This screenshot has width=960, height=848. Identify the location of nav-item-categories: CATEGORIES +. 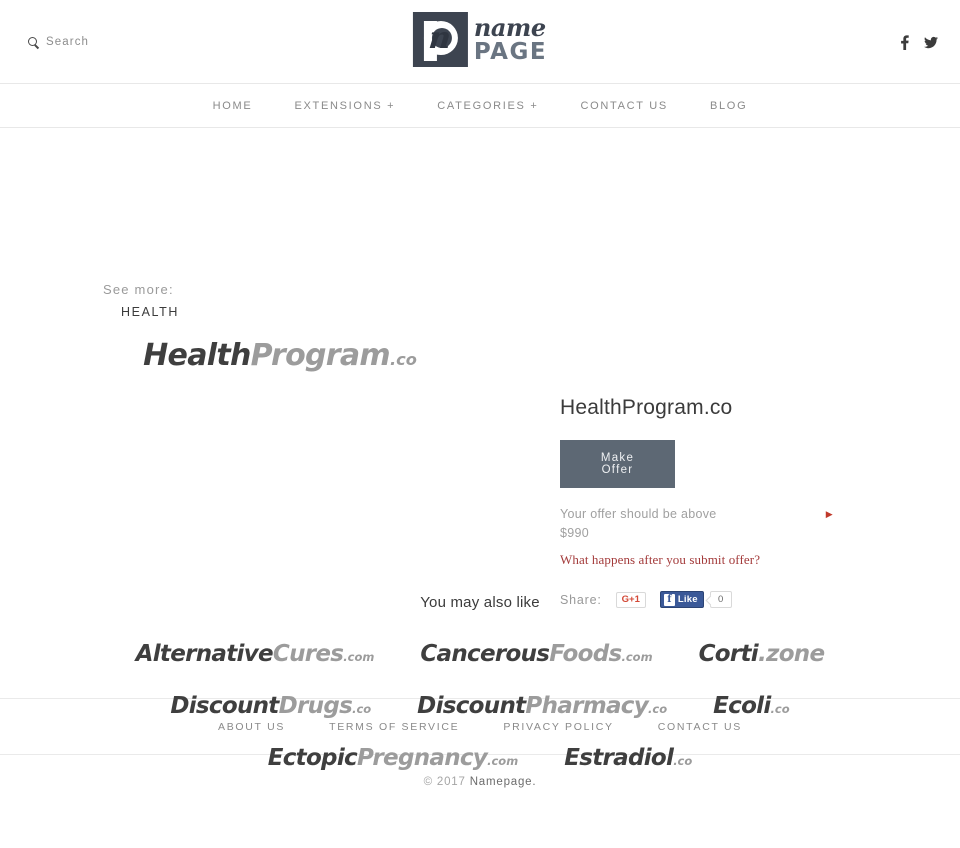
(487, 106).